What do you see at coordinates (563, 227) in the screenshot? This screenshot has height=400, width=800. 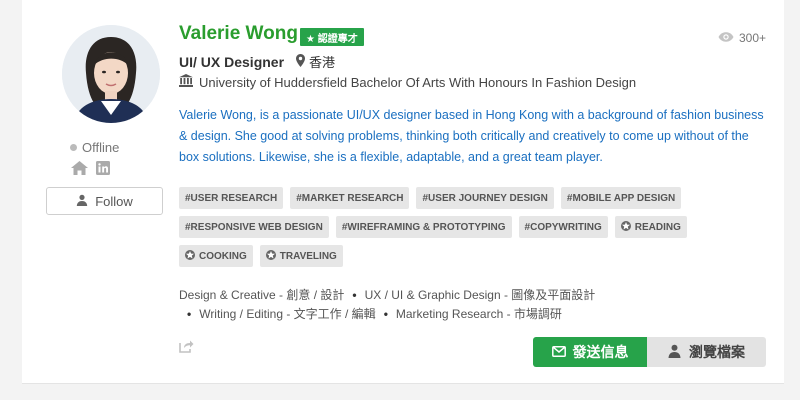 I see `tag-copywriting: #COPYWRITING` at bounding box center [563, 227].